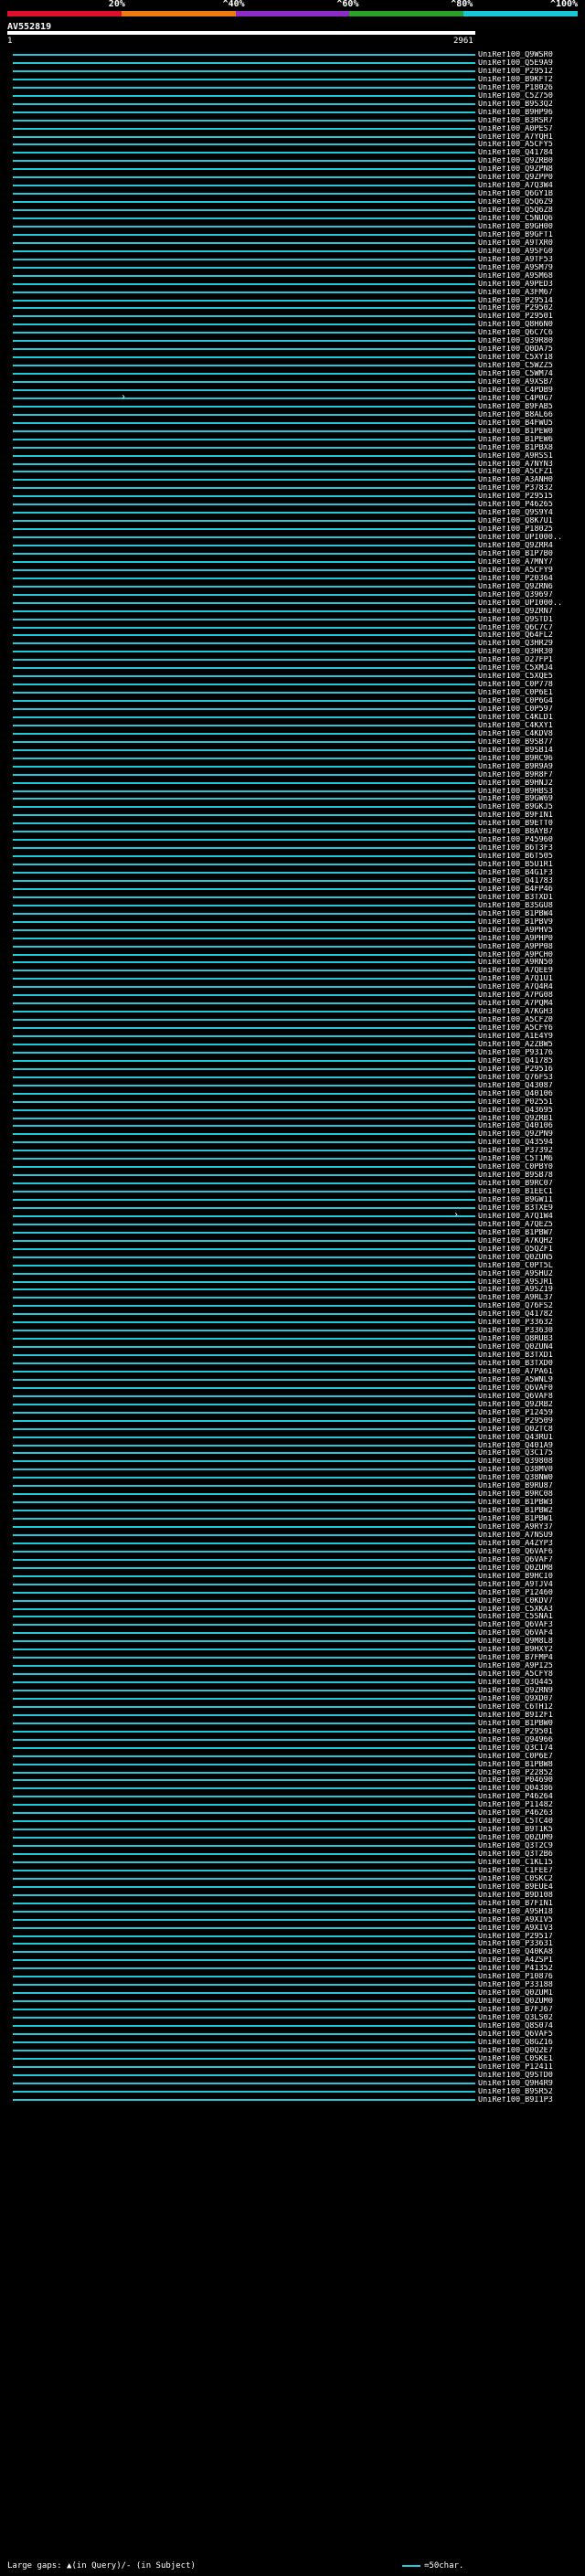  Describe the element at coordinates (293, 2100) in the screenshot. I see `hit-row: UniRef100_B9I1P3` at that location.